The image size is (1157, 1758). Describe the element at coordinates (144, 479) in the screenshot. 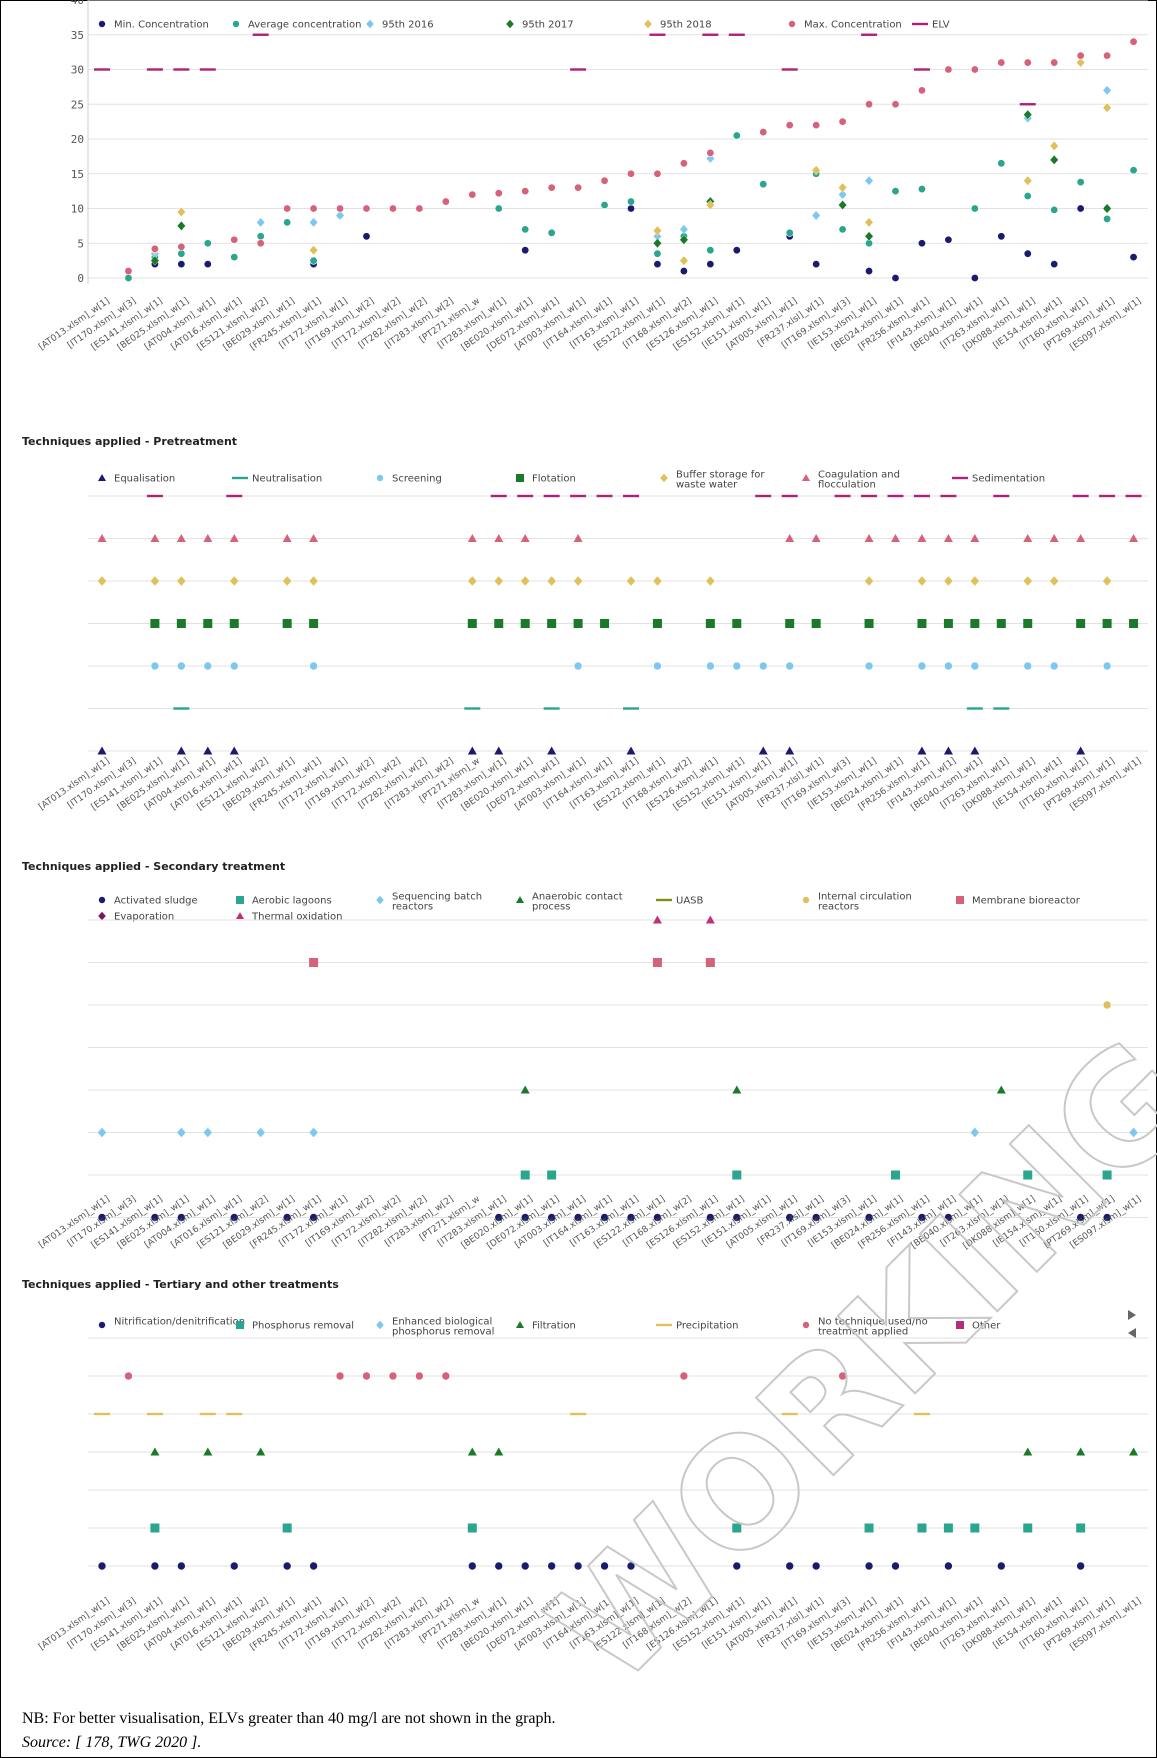

I see `legend-label-equalisation: Equalisation` at that location.